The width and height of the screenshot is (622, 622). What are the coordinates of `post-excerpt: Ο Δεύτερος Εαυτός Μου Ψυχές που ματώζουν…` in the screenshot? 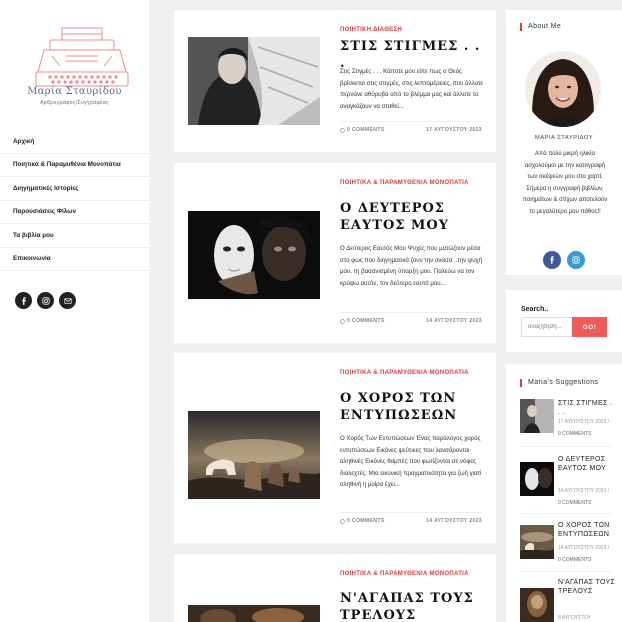 It's located at (411, 266).